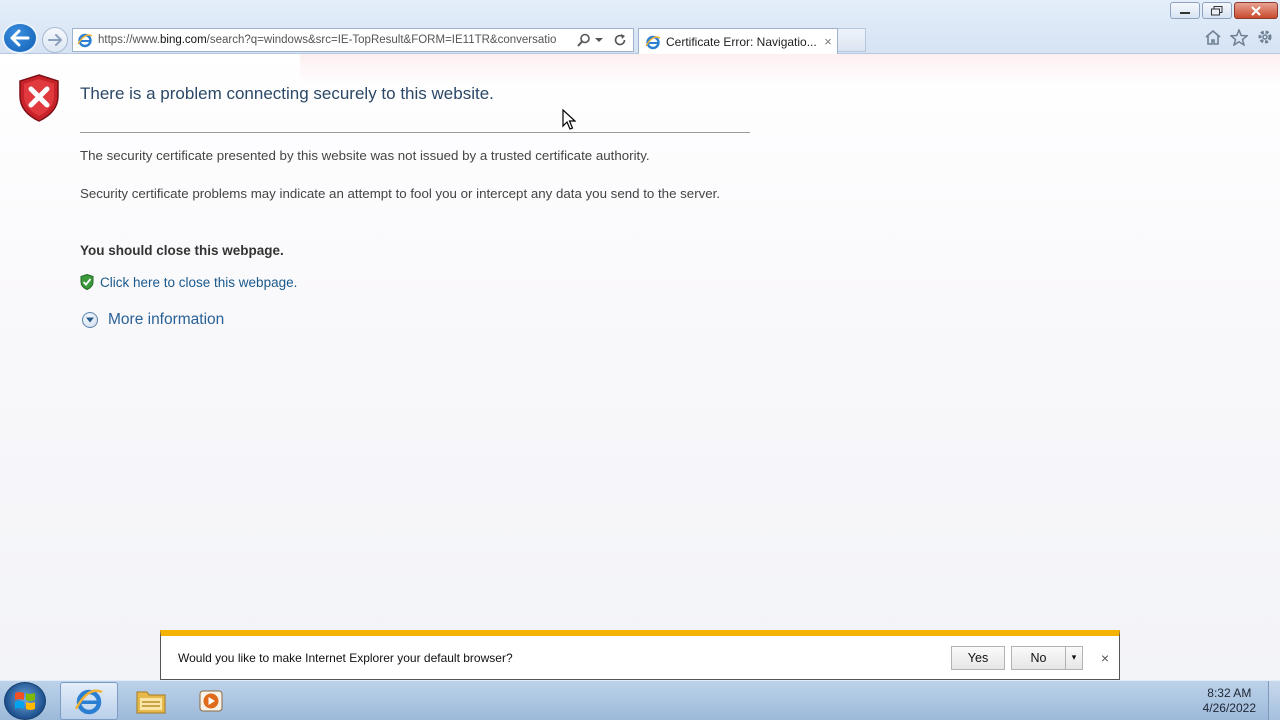 The width and height of the screenshot is (1280, 720). I want to click on home-button, so click(1213, 37).